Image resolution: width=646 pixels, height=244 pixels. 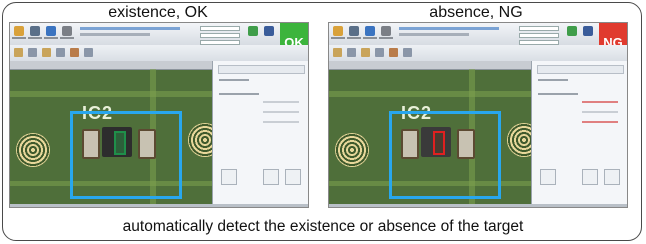 I want to click on panel-title-right: absence, NG, so click(x=476, y=12).